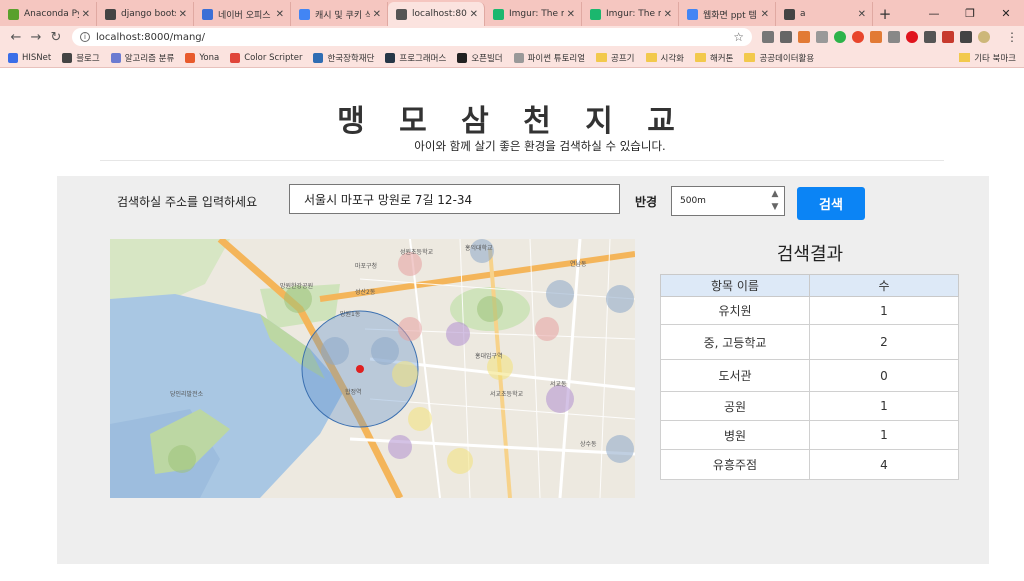 The image size is (1024, 581). I want to click on avatar, so click(984, 37).